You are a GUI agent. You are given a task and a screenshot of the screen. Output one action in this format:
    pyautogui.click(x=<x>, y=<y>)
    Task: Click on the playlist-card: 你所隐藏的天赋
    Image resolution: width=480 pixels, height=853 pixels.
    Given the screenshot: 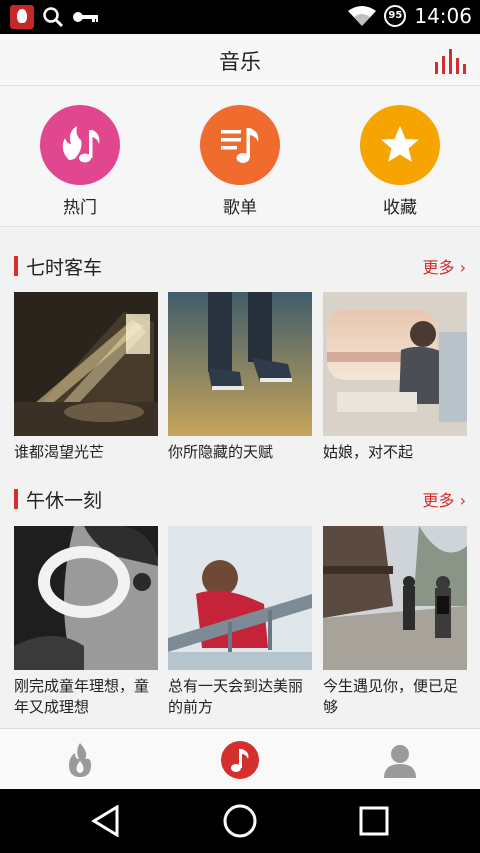 What is the action you would take?
    pyautogui.click(x=240, y=377)
    